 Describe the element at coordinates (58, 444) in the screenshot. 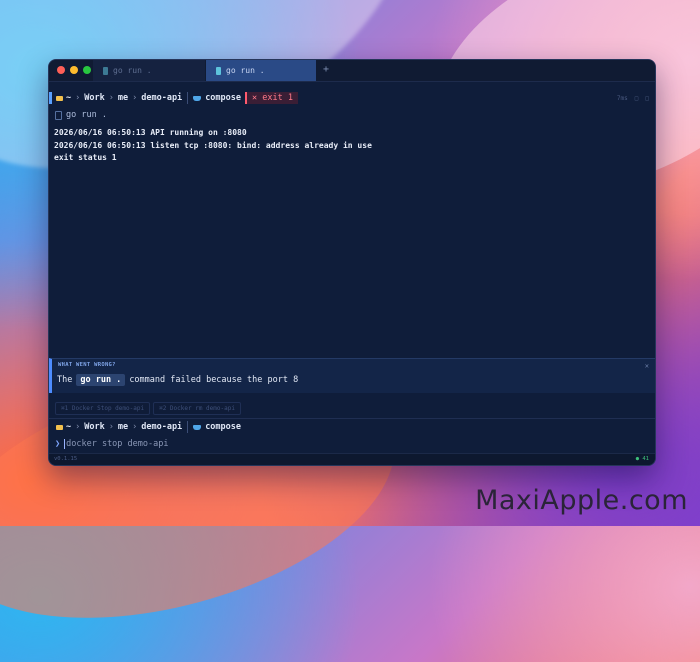

I see `prompt-arrow-icon: ❯` at that location.